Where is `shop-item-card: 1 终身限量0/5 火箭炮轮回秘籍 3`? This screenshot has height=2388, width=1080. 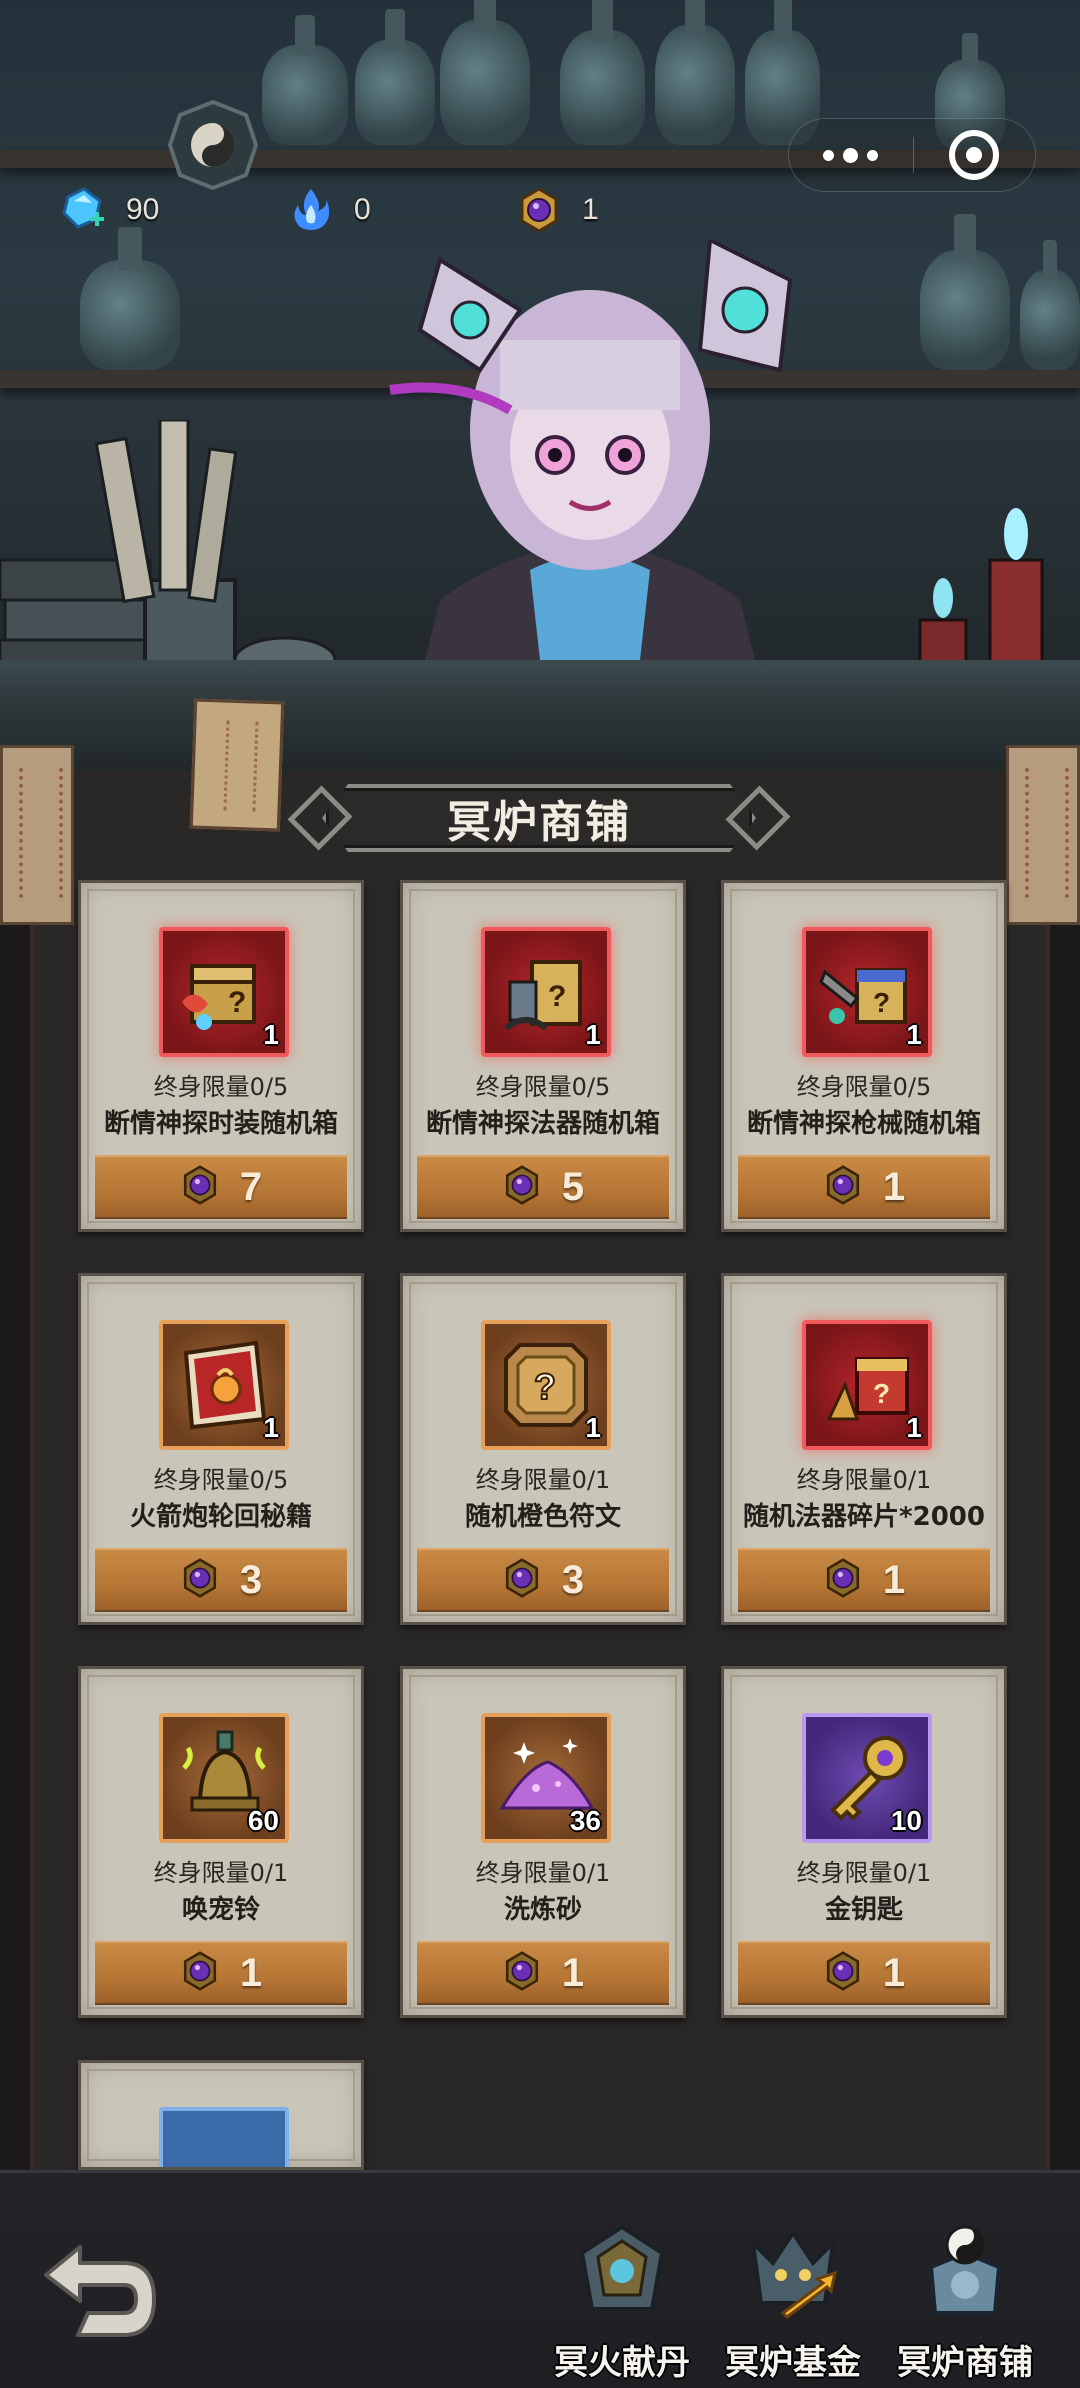 shop-item-card: 1 终身限量0/5 火箭炮轮回秘籍 3 is located at coordinates (221, 1449).